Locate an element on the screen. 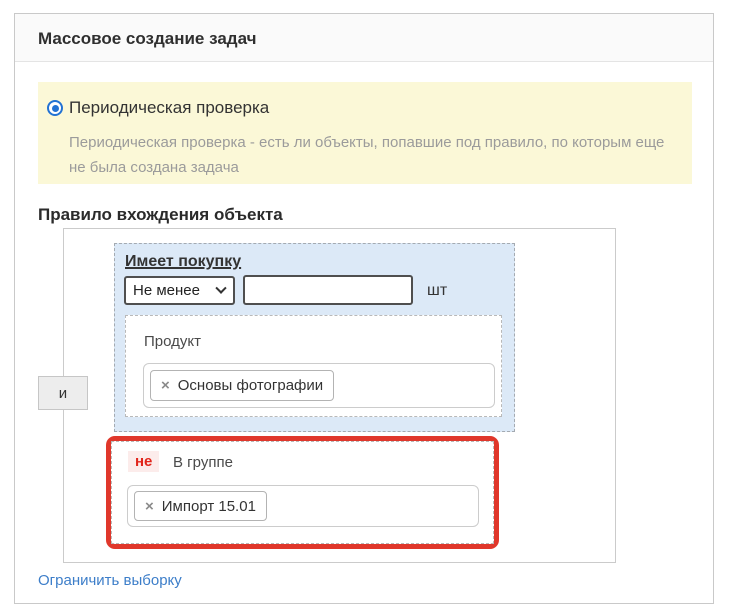 This screenshot has width=730, height=606. and-connector: и is located at coordinates (63, 393).